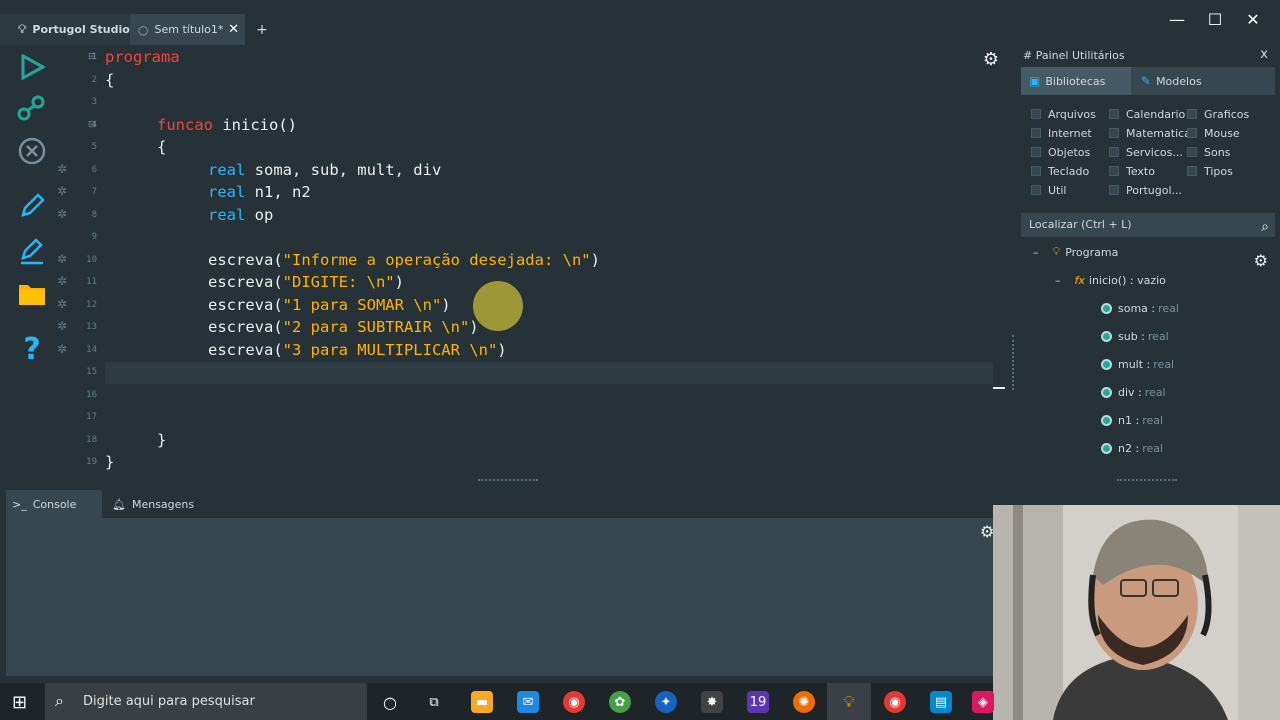 The height and width of the screenshot is (720, 1280). What do you see at coordinates (1150, 133) in the screenshot?
I see `library-checkbox: Matematica` at bounding box center [1150, 133].